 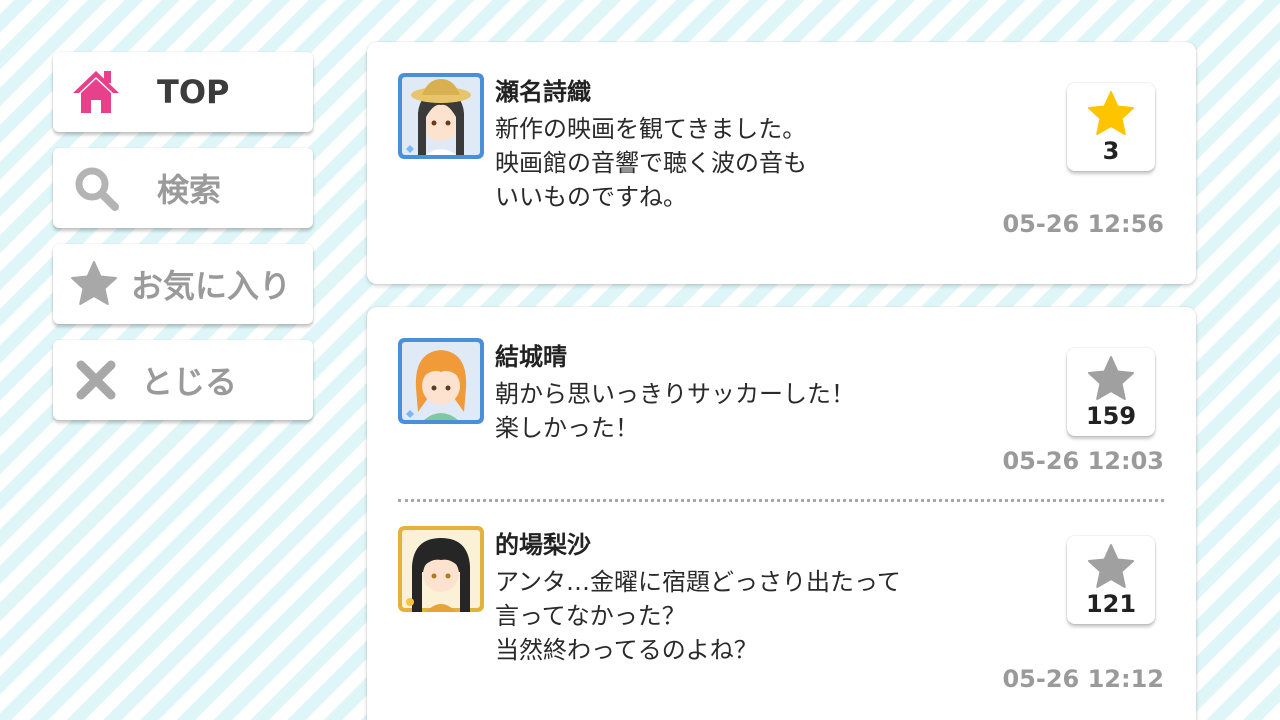 I want to click on post-message: 朝から思いっきりサッカーした！ 楽しかった！, so click(x=775, y=411).